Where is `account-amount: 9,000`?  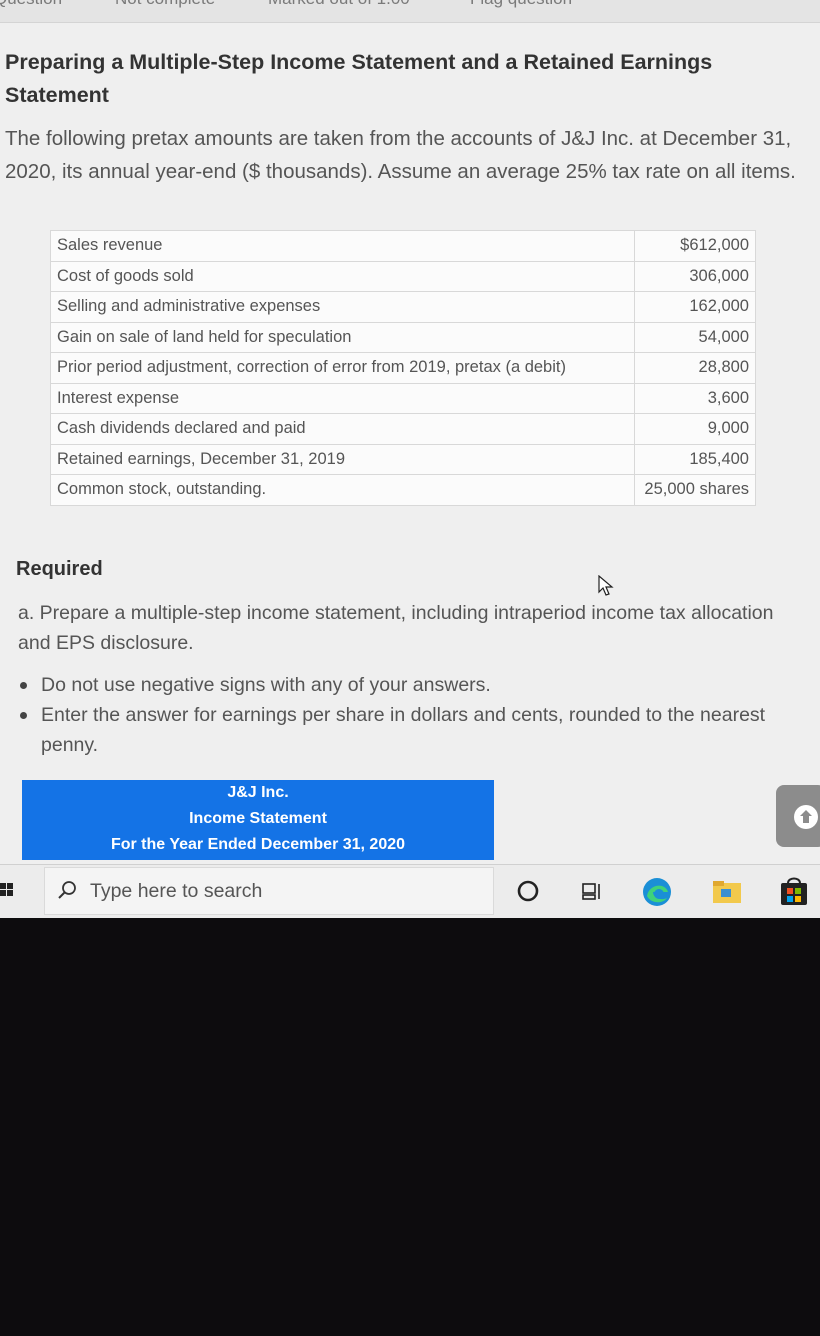 account-amount: 9,000 is located at coordinates (695, 429).